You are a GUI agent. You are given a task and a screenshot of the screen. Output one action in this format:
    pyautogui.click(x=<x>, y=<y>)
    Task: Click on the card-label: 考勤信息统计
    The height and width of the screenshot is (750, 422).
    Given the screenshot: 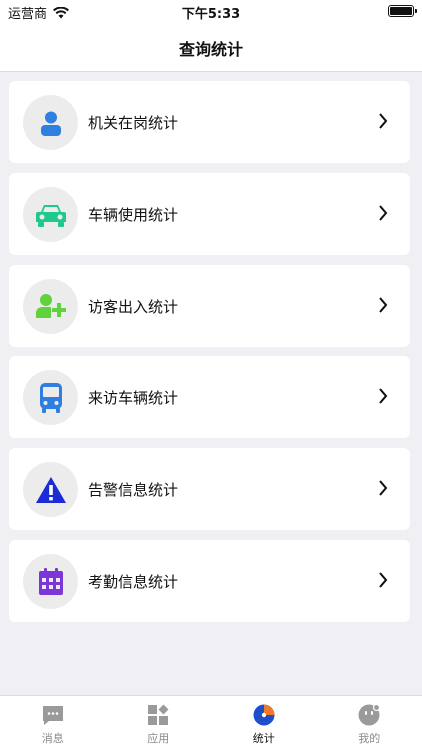 What is the action you would take?
    pyautogui.click(x=133, y=582)
    